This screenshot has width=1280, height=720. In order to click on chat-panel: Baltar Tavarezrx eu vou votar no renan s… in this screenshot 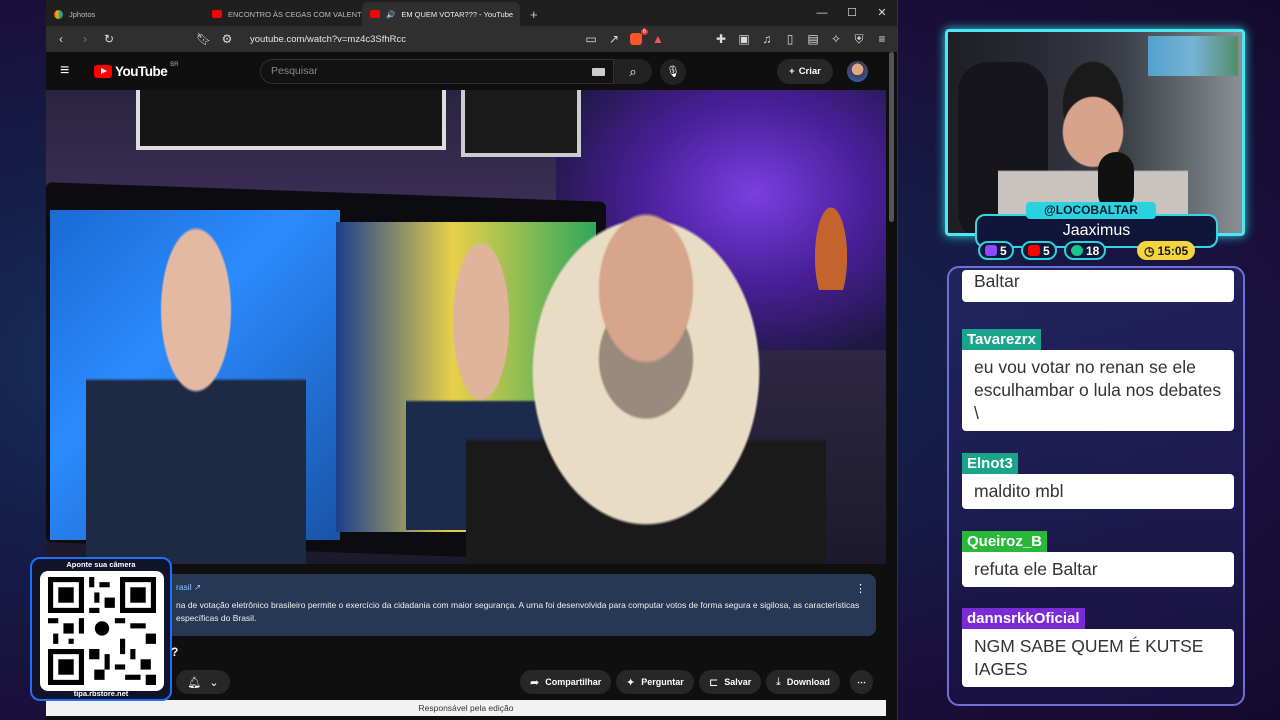, I will do `click(1096, 486)`.